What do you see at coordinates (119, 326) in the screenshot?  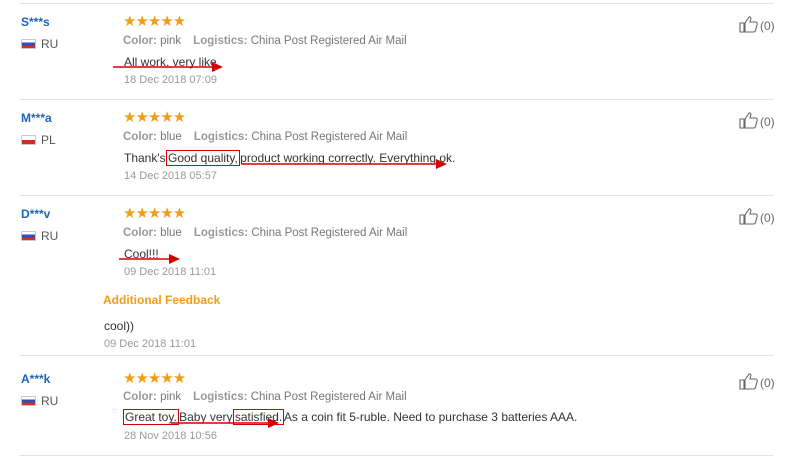 I see `additional-feedback-text: cool))` at bounding box center [119, 326].